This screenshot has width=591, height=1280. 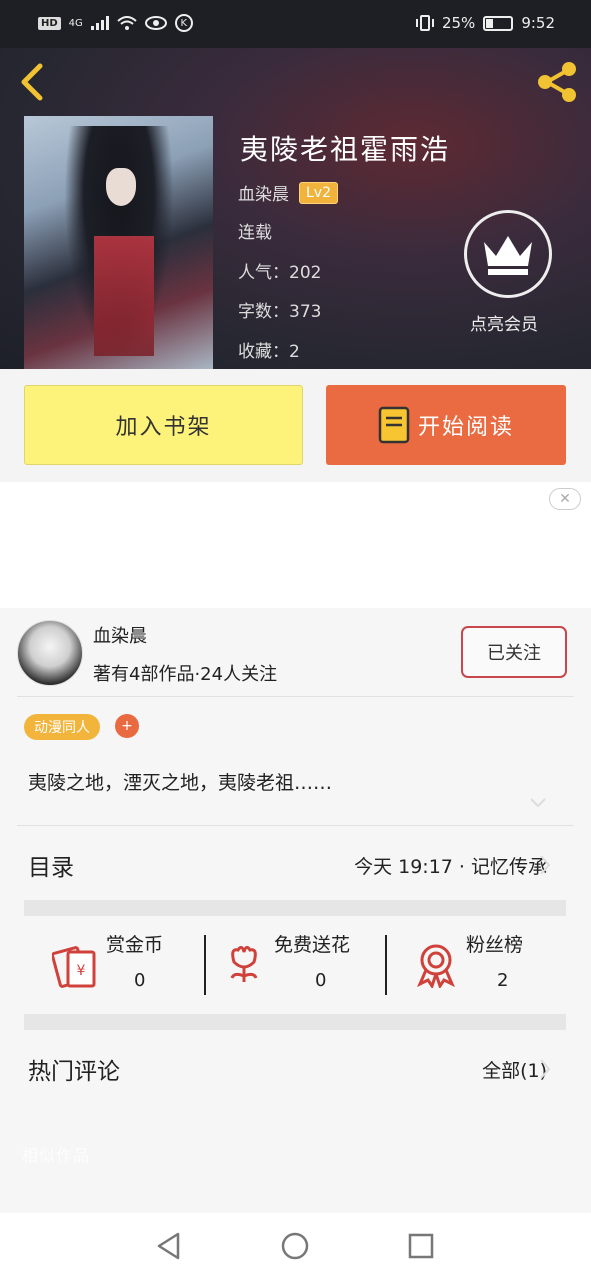 What do you see at coordinates (312, 945) in the screenshot?
I see `flower-label: 免费送花` at bounding box center [312, 945].